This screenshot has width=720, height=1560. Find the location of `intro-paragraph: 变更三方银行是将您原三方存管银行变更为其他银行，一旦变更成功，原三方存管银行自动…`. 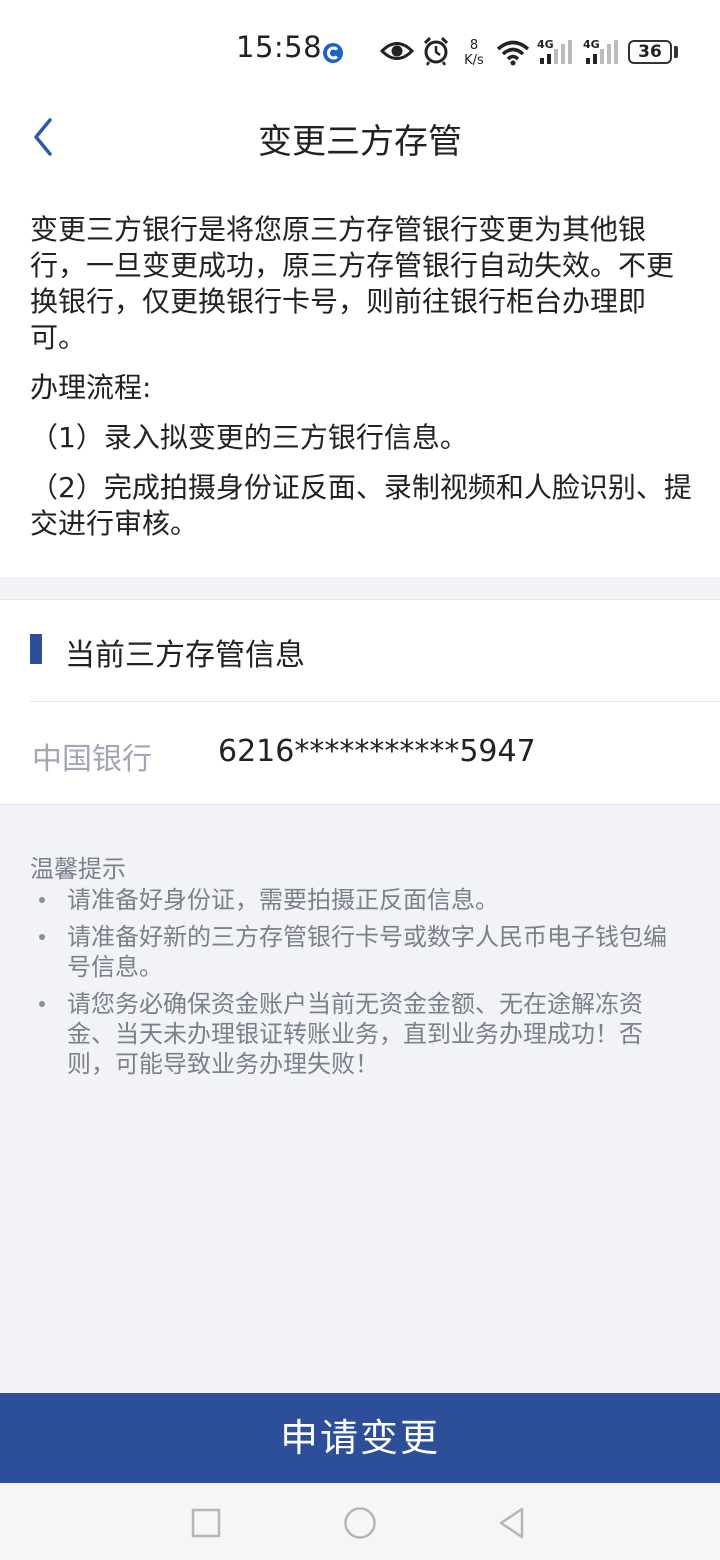

intro-paragraph: 变更三方银行是将您原三方存管银行变更为其他银行，一旦变更成功，原三方存管银行自动… is located at coordinates (352, 283).